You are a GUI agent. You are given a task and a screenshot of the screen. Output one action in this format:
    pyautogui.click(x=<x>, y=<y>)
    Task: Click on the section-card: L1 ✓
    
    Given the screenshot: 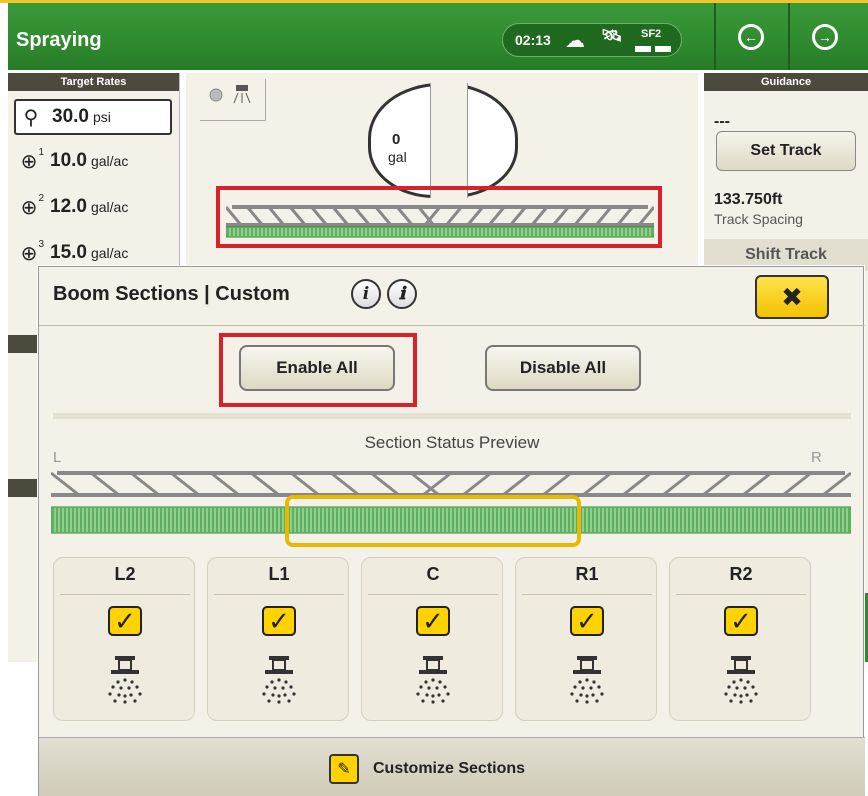 What is the action you would take?
    pyautogui.click(x=278, y=639)
    